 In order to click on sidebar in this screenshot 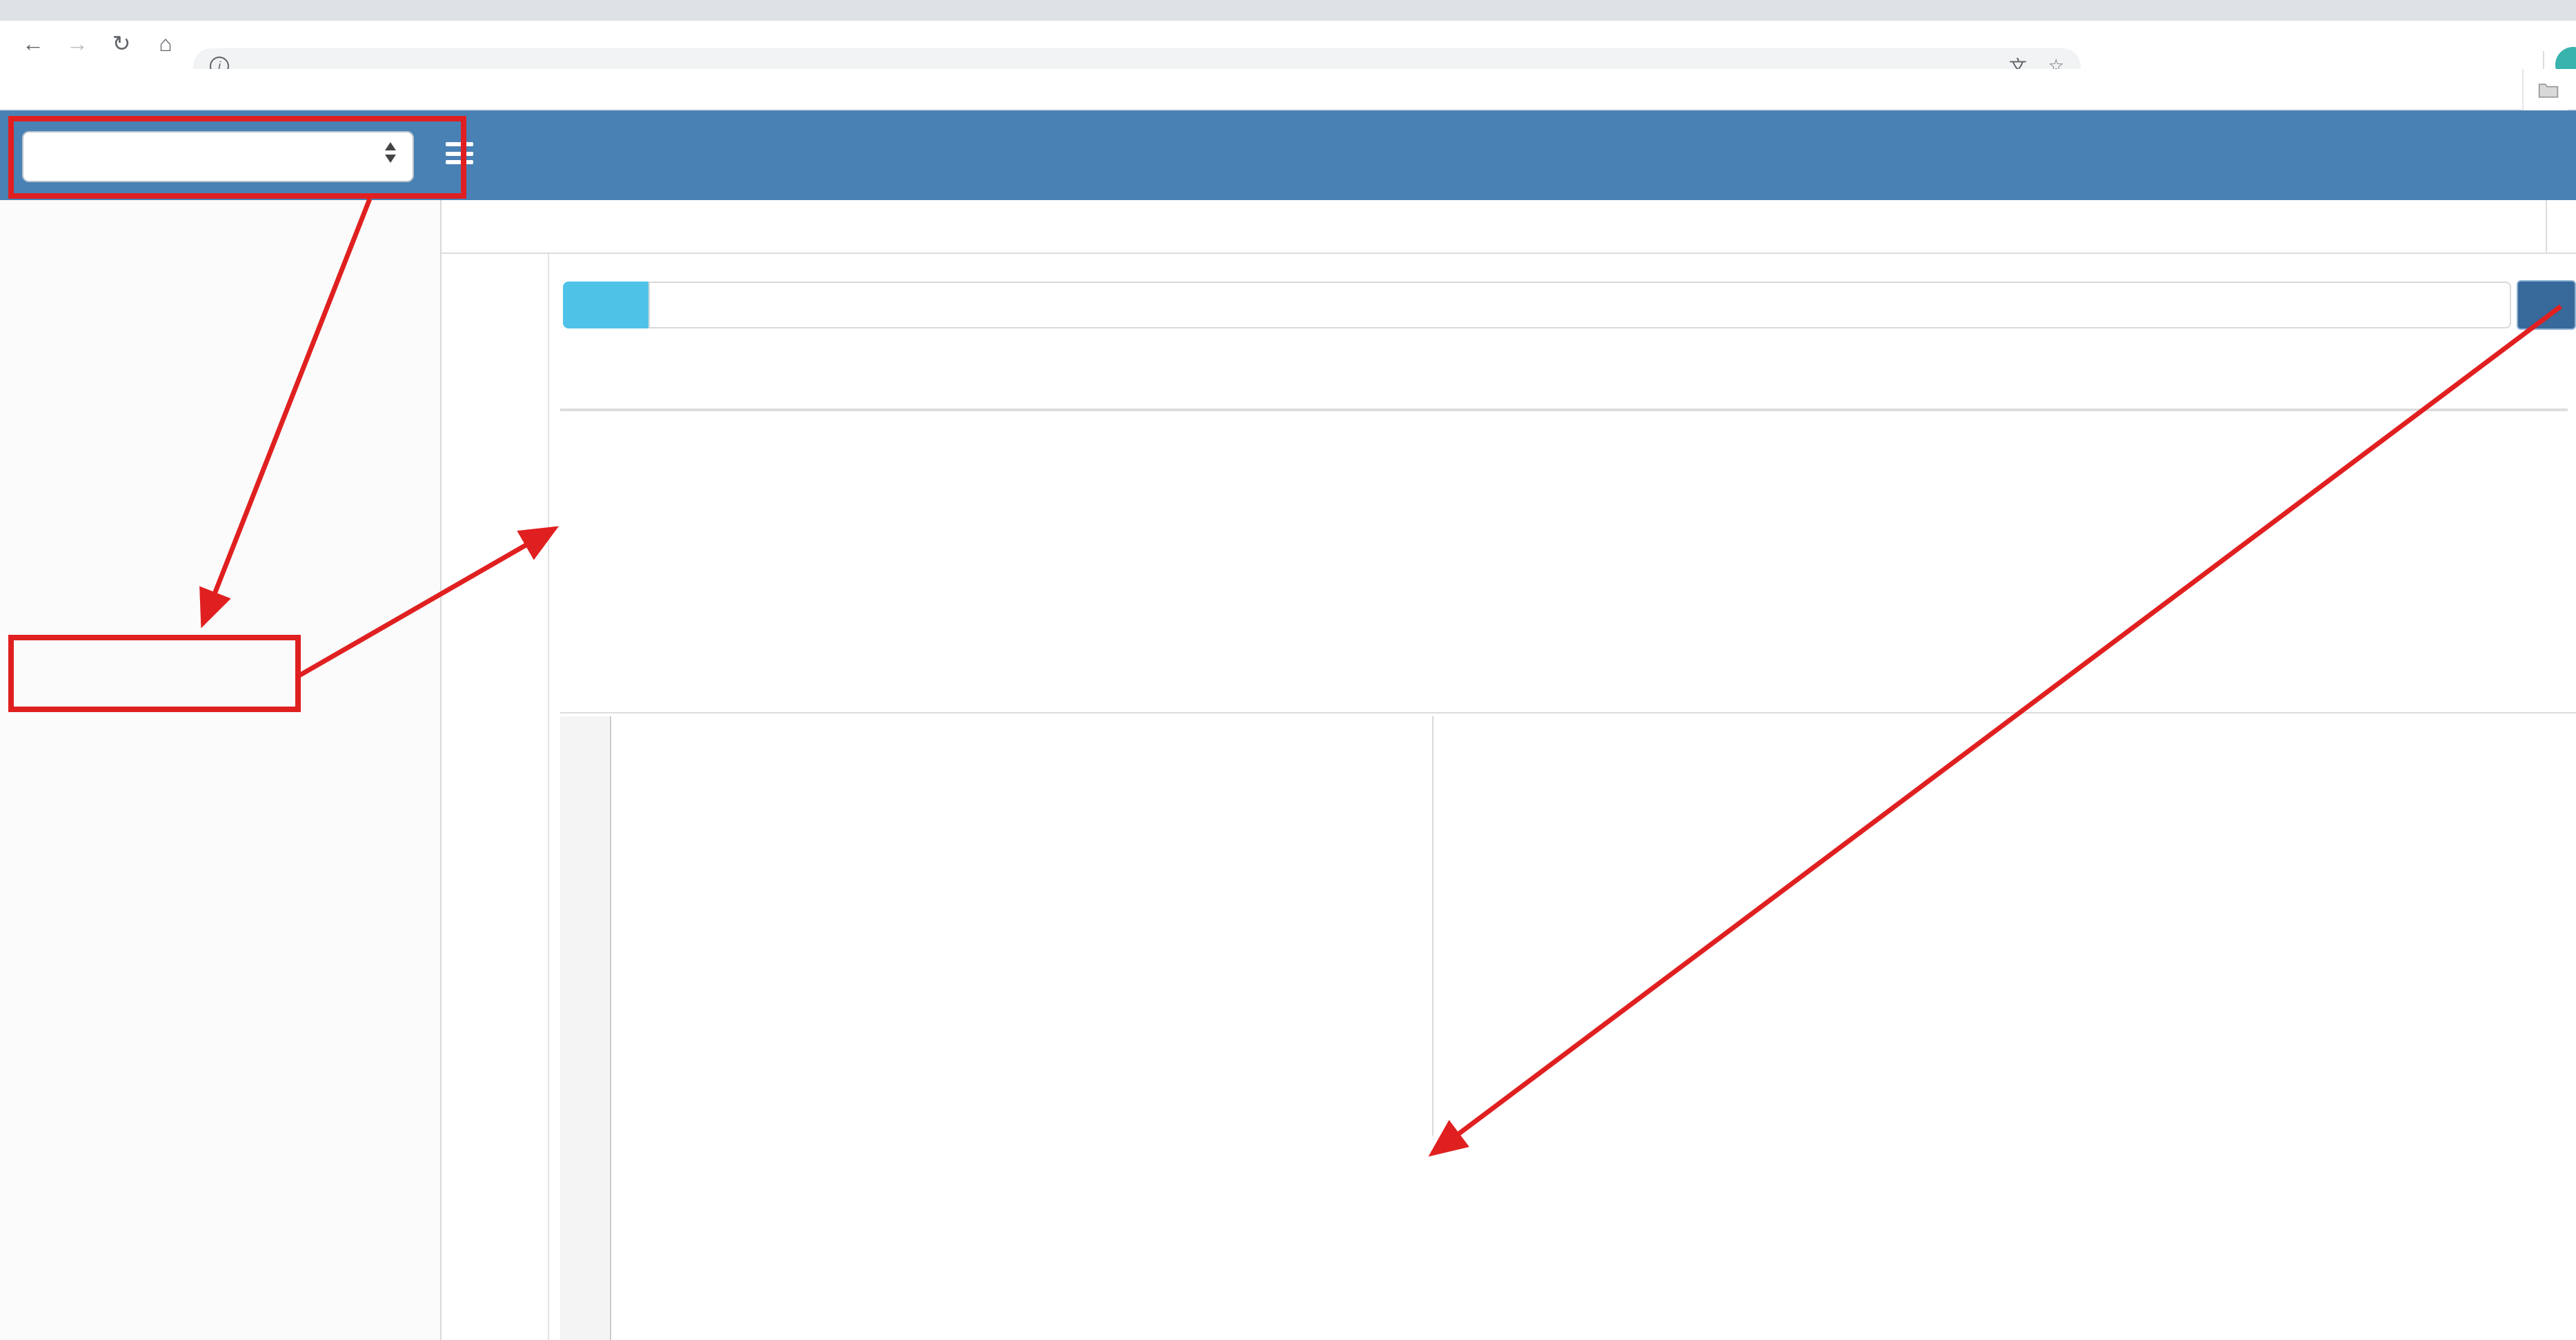, I will do `click(221, 770)`.